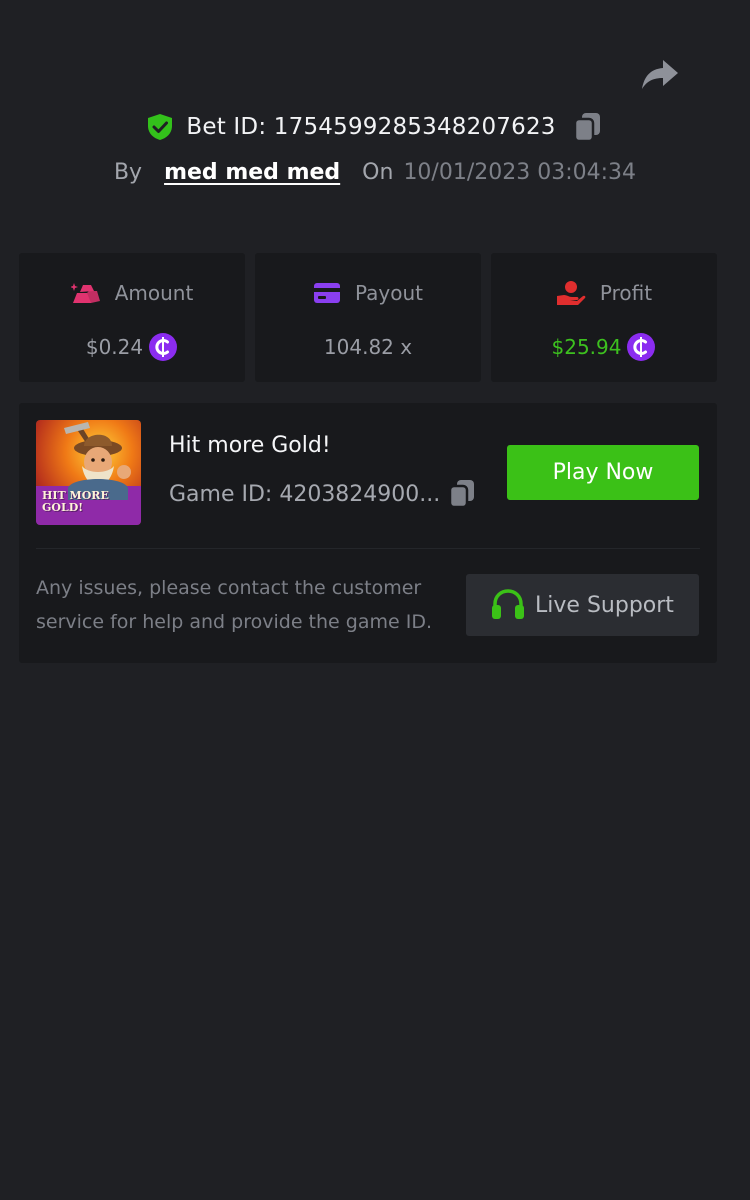 This screenshot has width=750, height=1200. What do you see at coordinates (132, 317) in the screenshot?
I see `stat-card-amount: Amount $0.24` at bounding box center [132, 317].